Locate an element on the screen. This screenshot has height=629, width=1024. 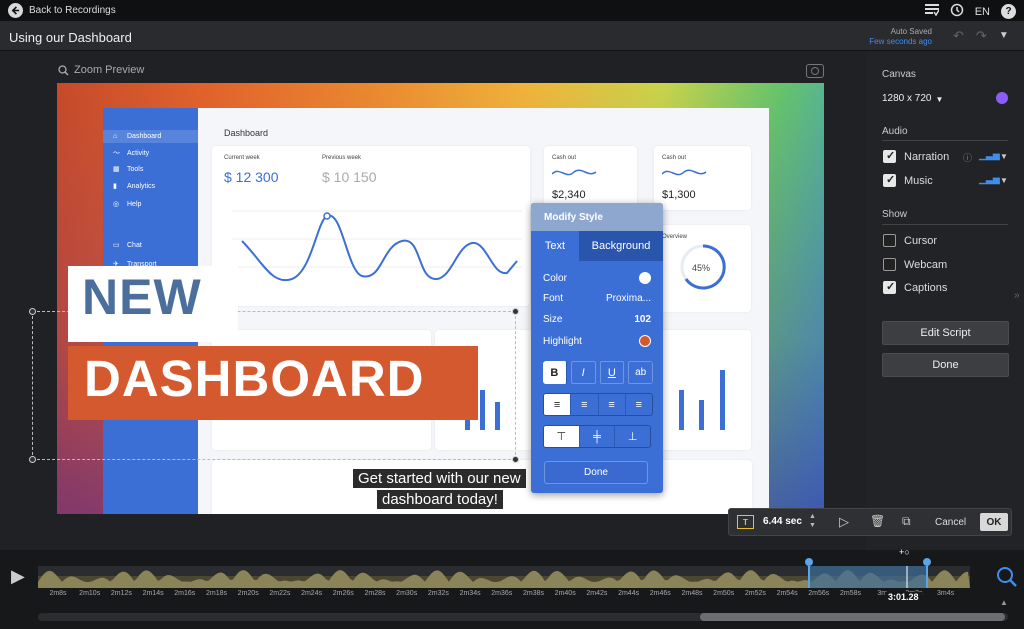
timeline-scroll-thumb is located at coordinates (852, 617).